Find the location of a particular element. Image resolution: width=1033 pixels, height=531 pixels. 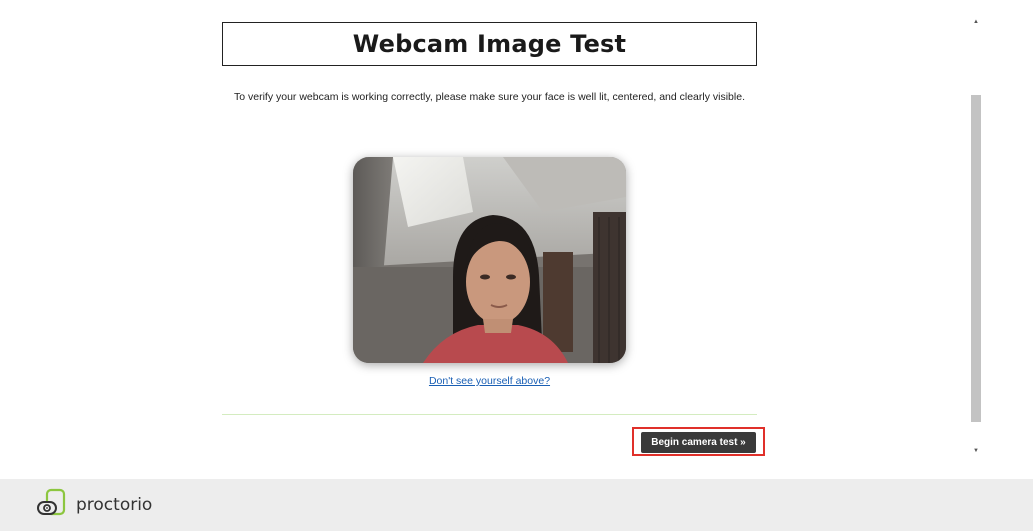

webcam-image is located at coordinates (489, 260).